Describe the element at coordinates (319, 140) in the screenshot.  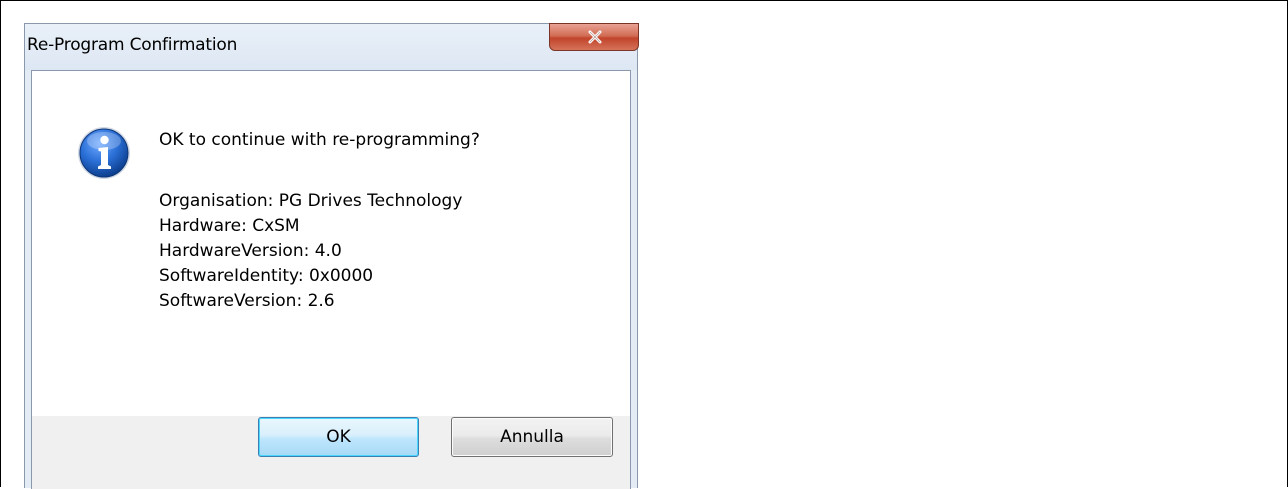
I see `main-instruction: OK to continue with re-programming?` at that location.